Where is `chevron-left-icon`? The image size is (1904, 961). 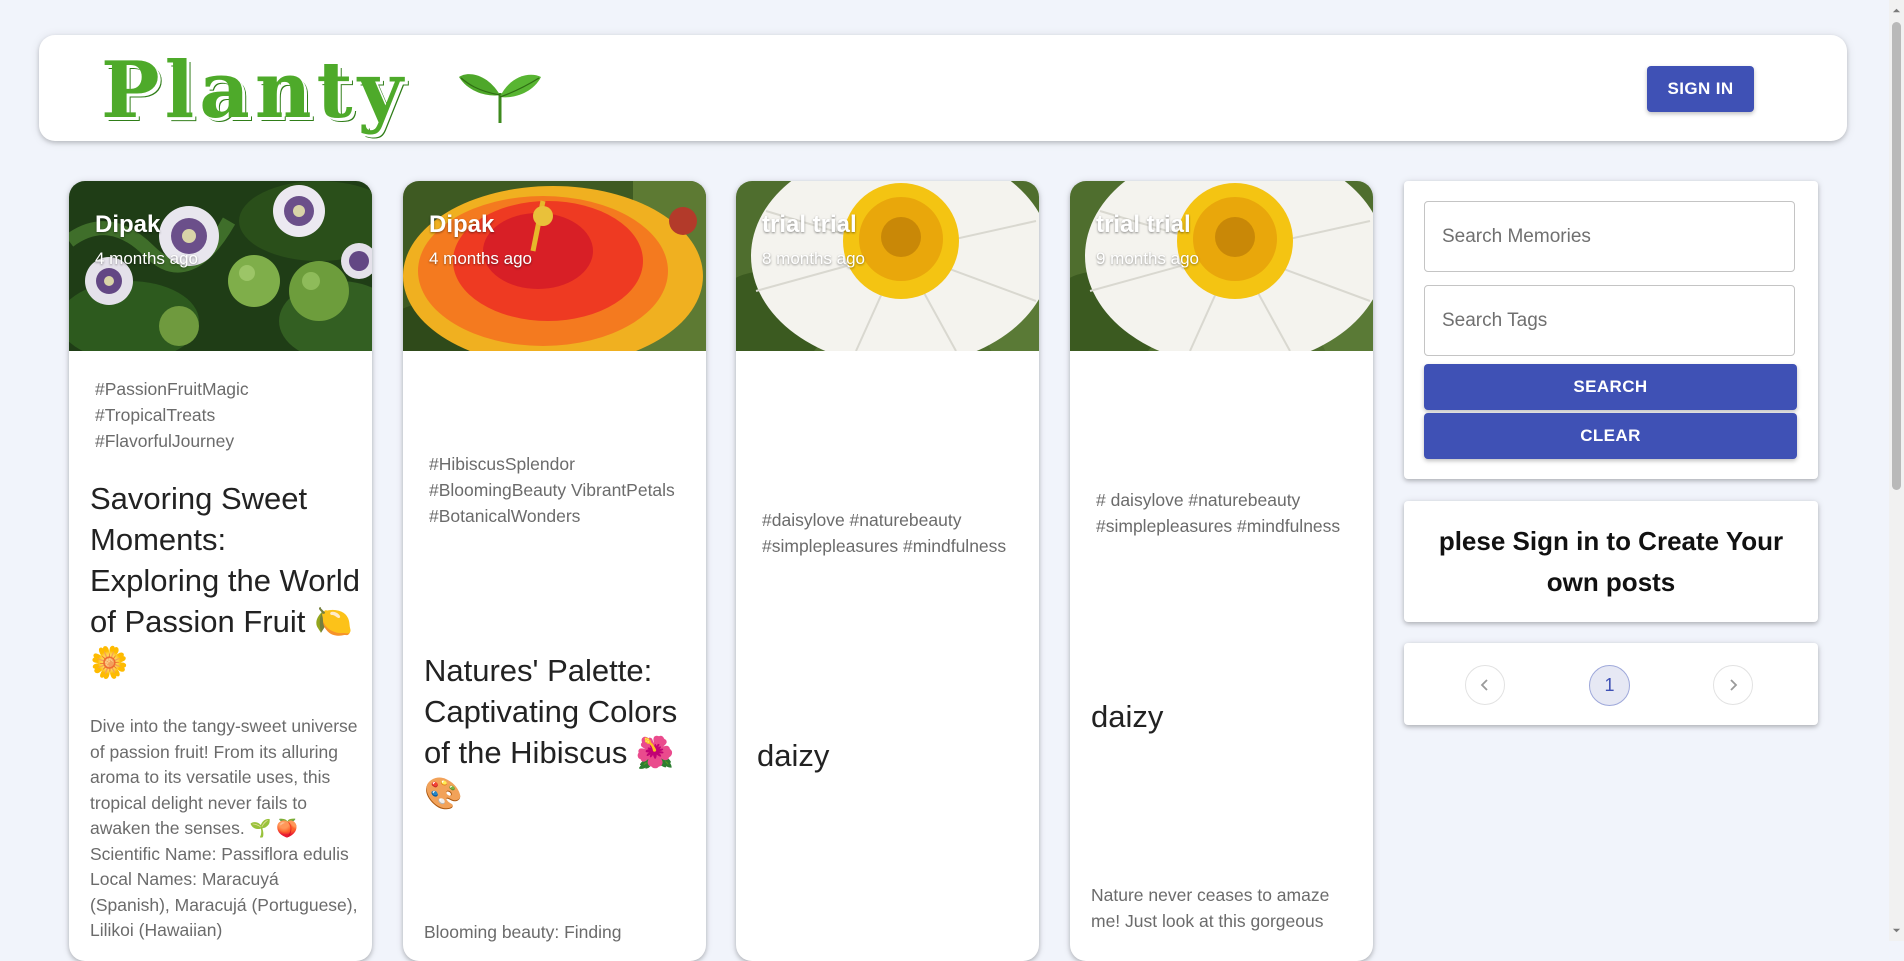 chevron-left-icon is located at coordinates (1485, 685).